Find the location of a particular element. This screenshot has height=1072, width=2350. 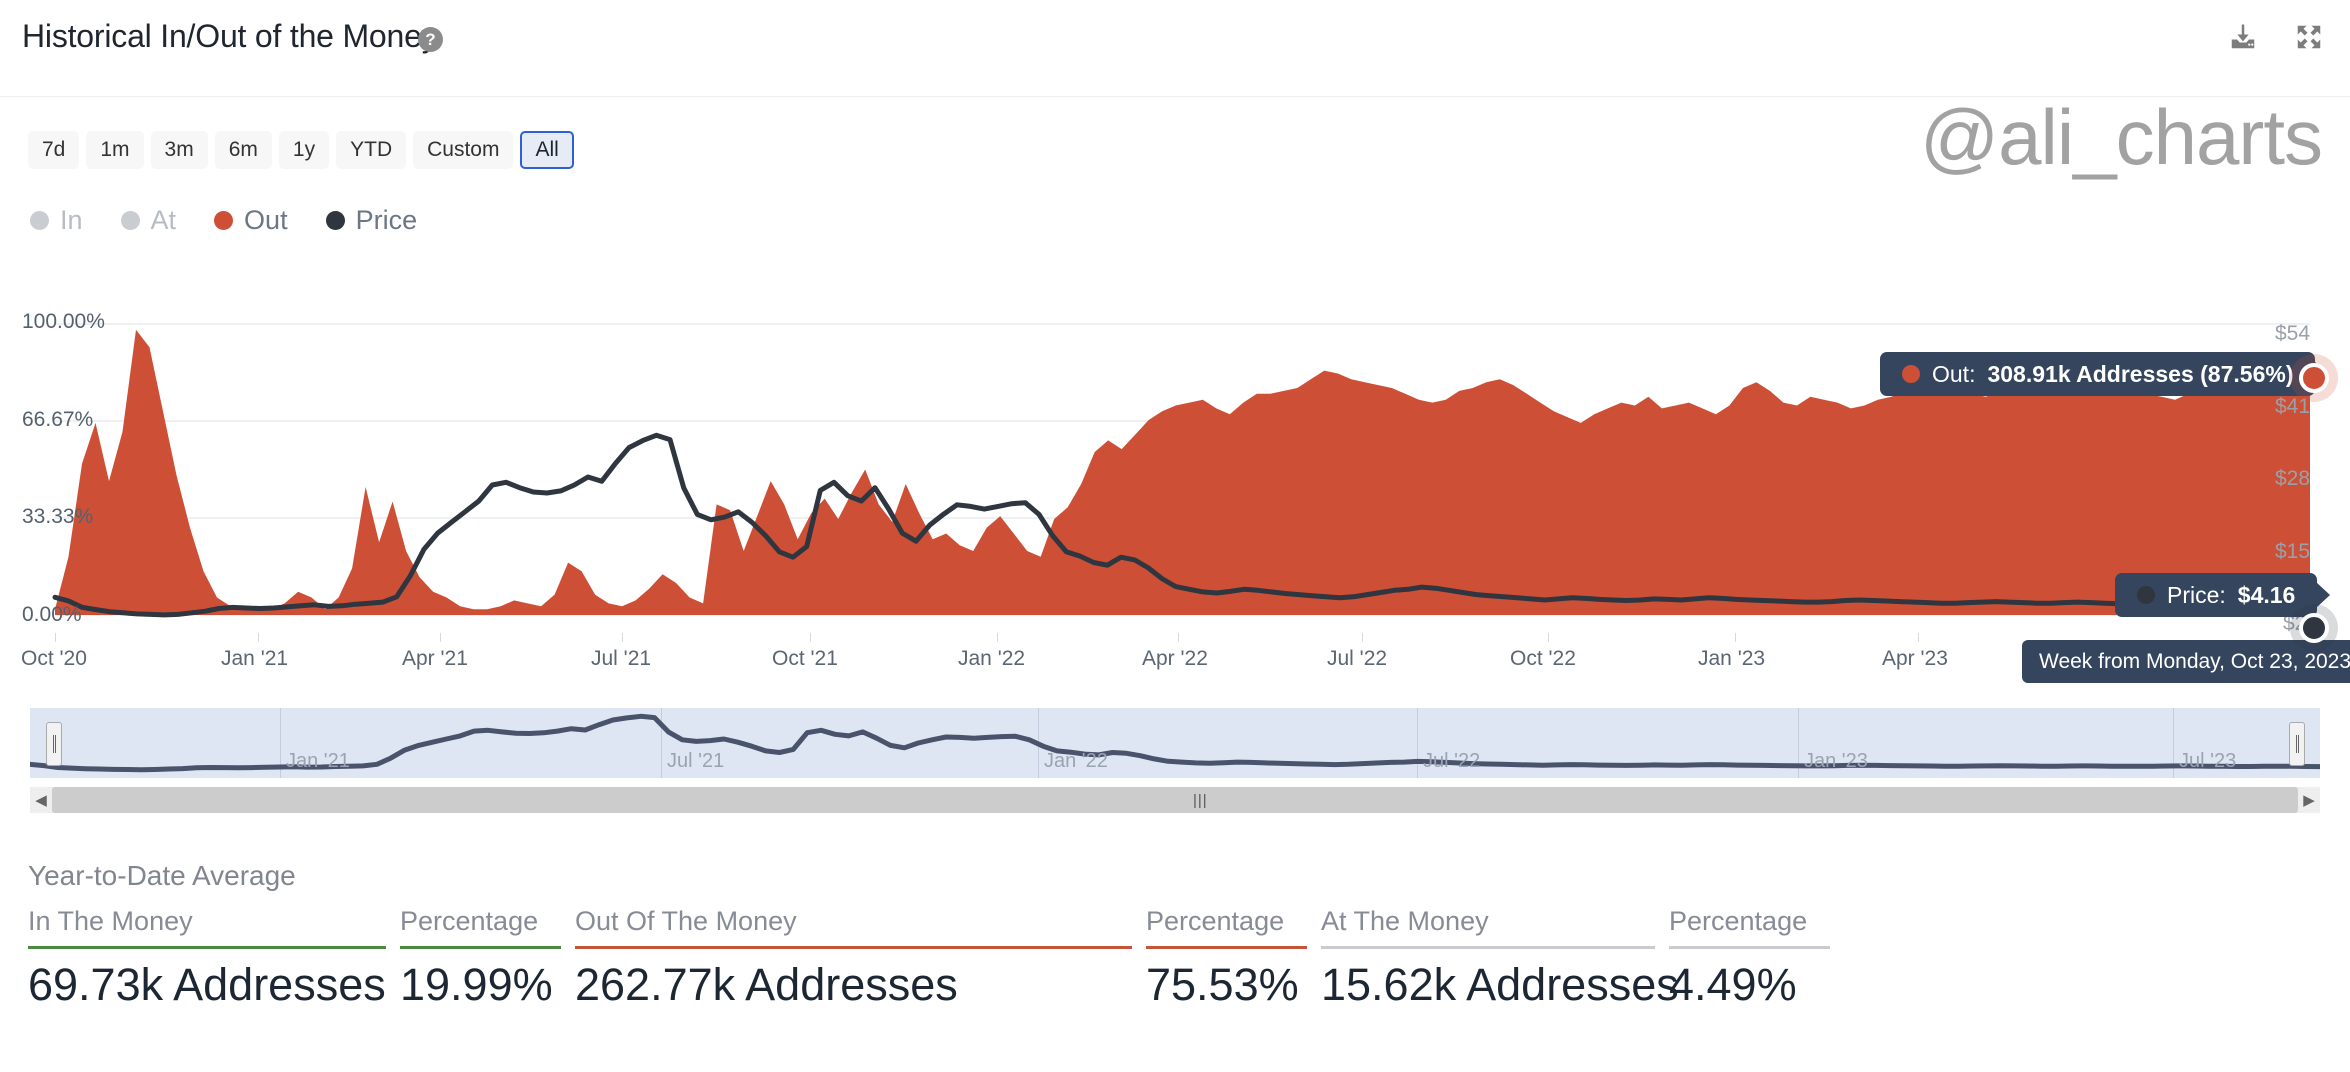

tooltip-price: Price: $4.16 is located at coordinates (2223, 595).